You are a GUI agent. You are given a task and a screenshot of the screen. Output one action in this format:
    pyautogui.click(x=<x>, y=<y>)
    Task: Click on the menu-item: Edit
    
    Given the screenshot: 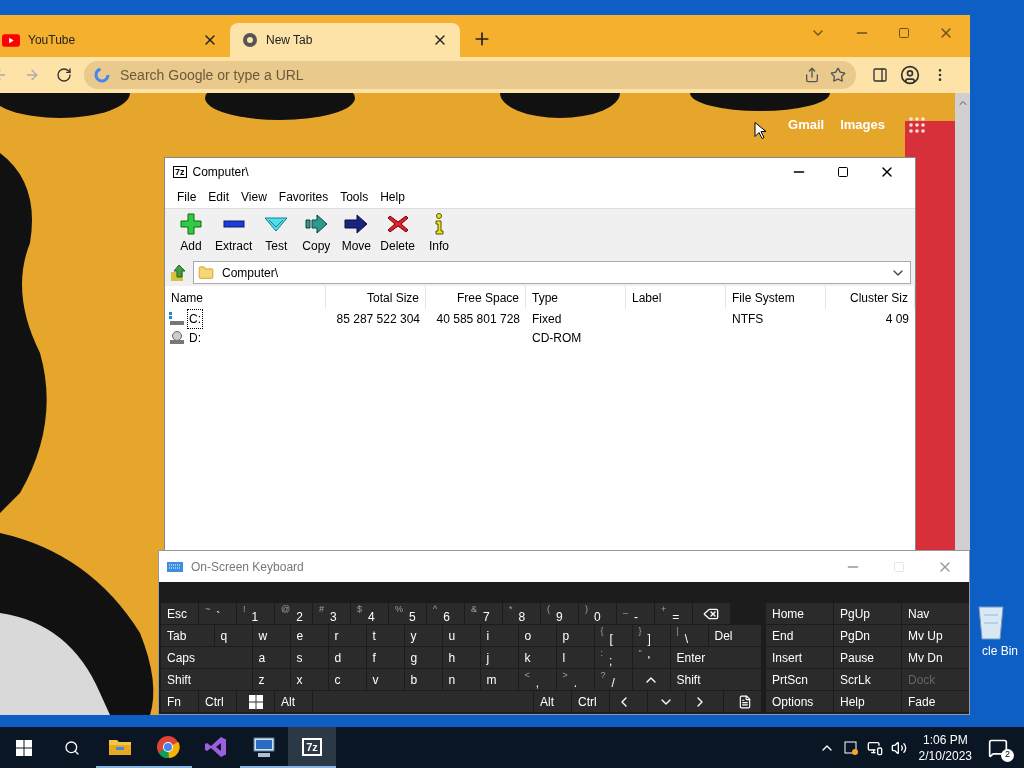 What is the action you would take?
    pyautogui.click(x=219, y=197)
    